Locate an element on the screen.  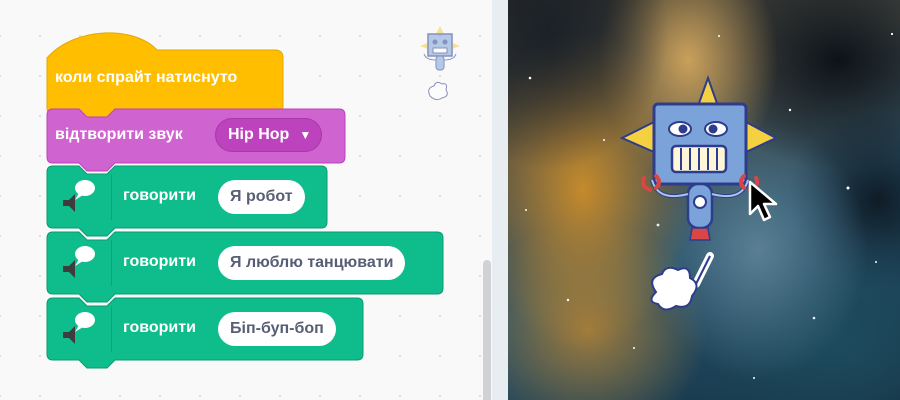
sound-block-label: відтворити звук is located at coordinates (119, 134).